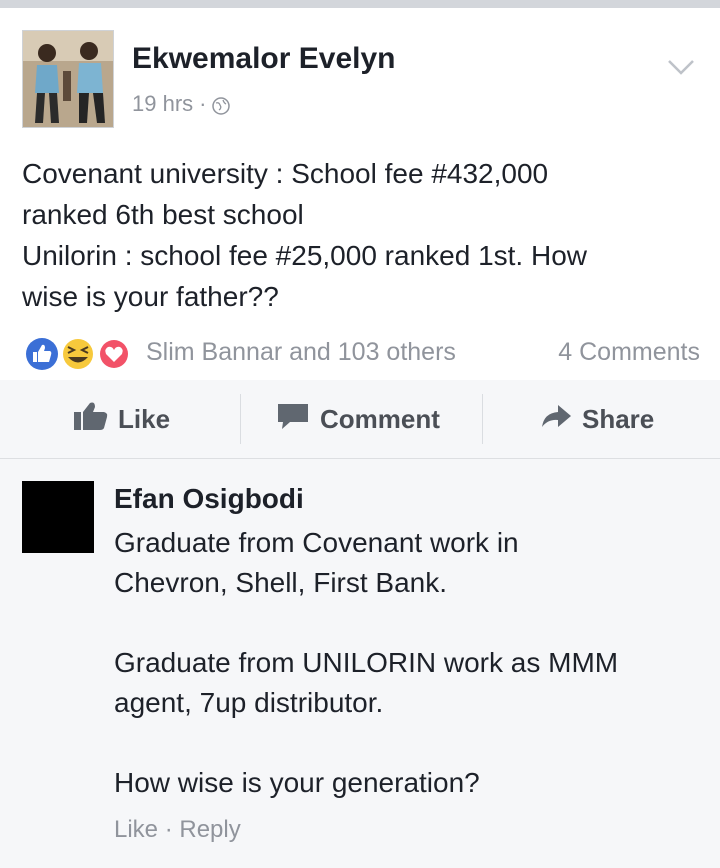  What do you see at coordinates (629, 352) in the screenshot?
I see `comments-count: 4 Comments` at bounding box center [629, 352].